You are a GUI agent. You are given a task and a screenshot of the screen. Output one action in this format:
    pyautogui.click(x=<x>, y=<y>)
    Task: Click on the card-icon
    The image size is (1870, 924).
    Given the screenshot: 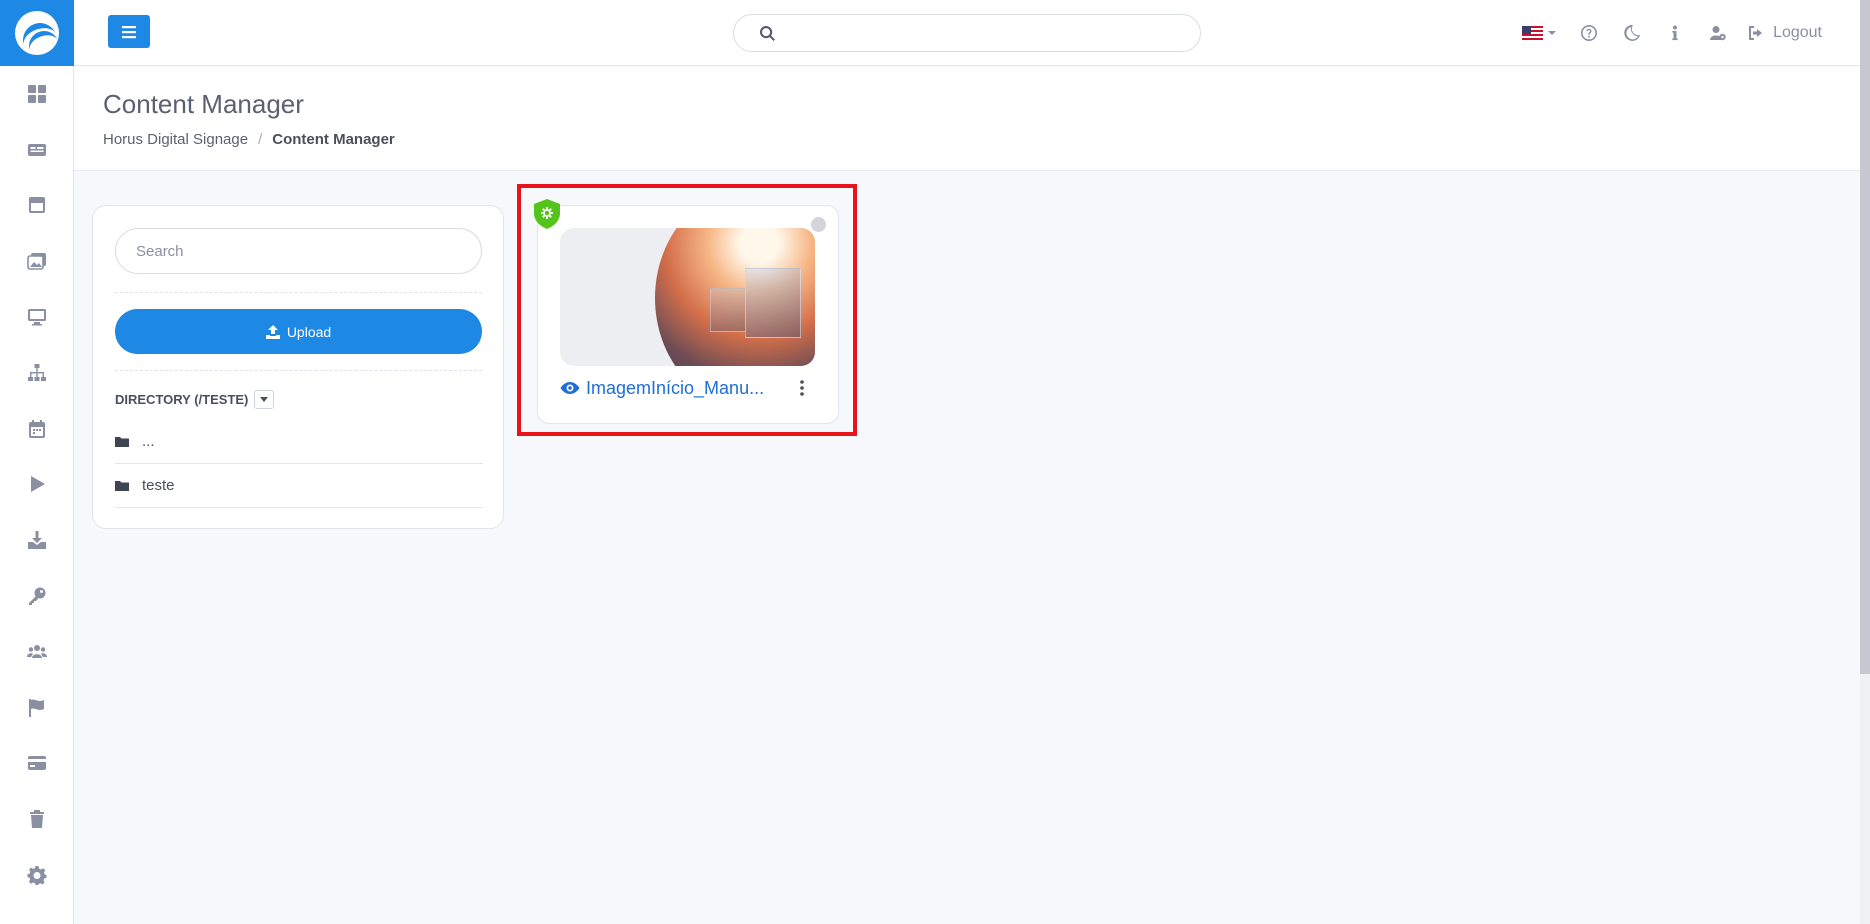 What is the action you would take?
    pyautogui.click(x=37, y=763)
    